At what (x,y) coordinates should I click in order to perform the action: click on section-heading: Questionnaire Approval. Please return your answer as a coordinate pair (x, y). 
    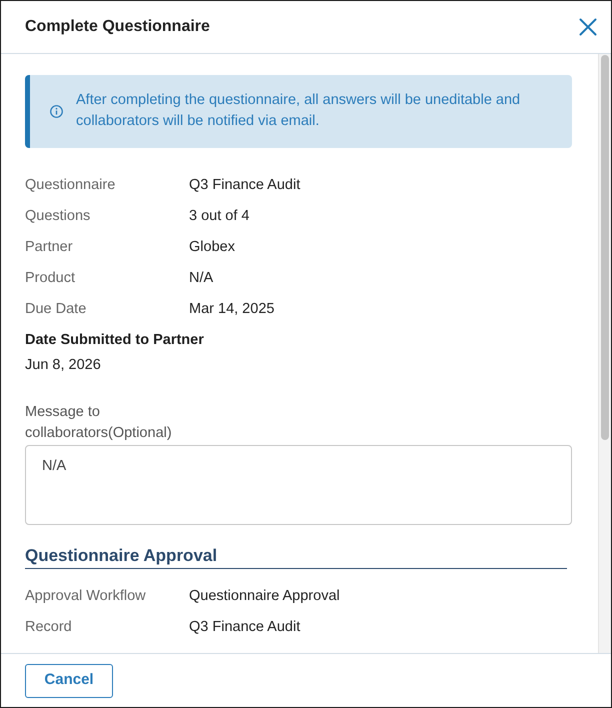
    Looking at the image, I should click on (296, 556).